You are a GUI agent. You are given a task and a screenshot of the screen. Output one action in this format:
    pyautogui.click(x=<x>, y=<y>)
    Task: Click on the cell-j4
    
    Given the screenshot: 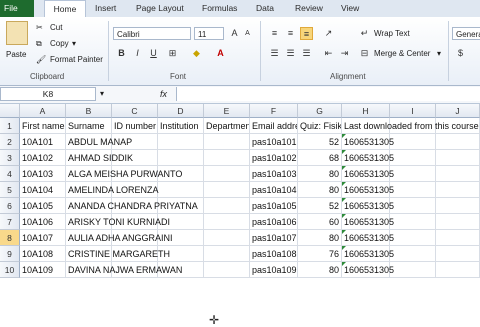 What is the action you would take?
    pyautogui.click(x=458, y=174)
    